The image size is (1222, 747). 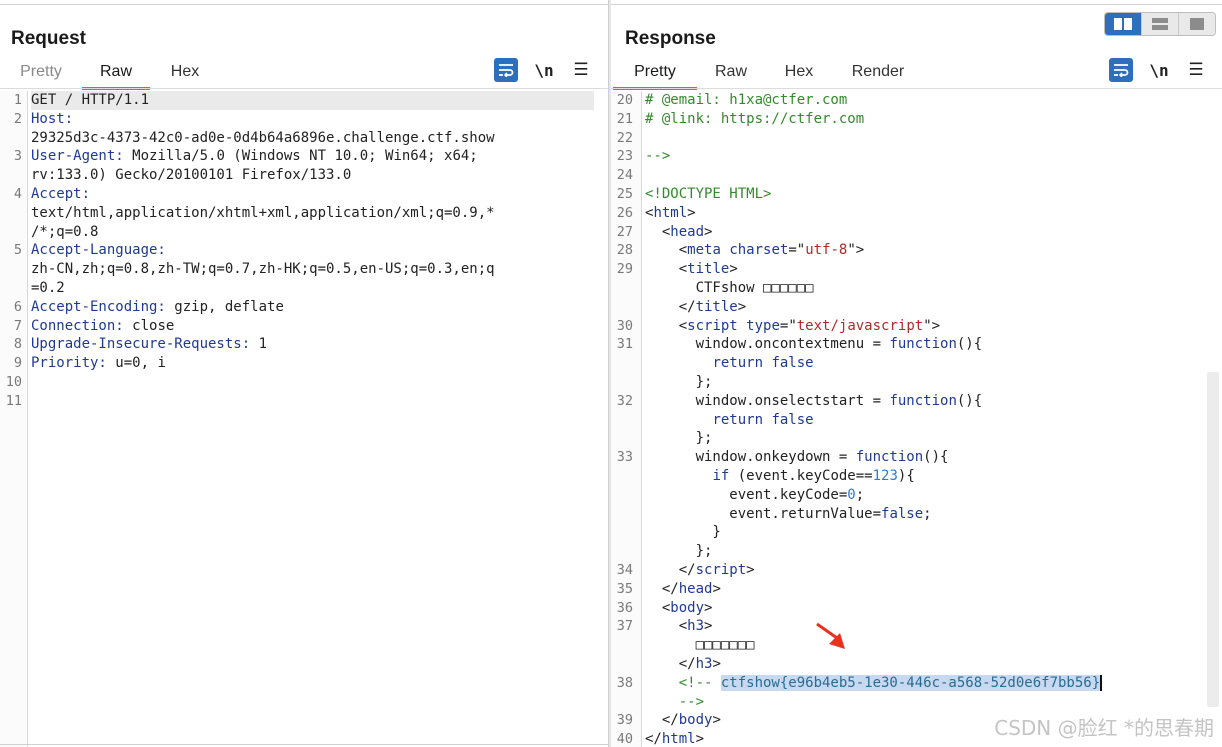 I want to click on line-number: 11, so click(x=13, y=400).